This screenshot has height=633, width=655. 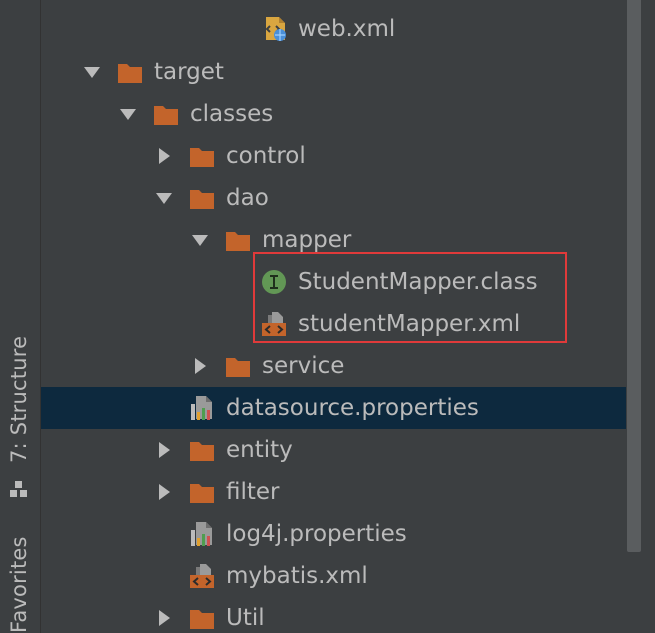 I want to click on tree-item-datasource-properties: datasource.properties, so click(x=341, y=408).